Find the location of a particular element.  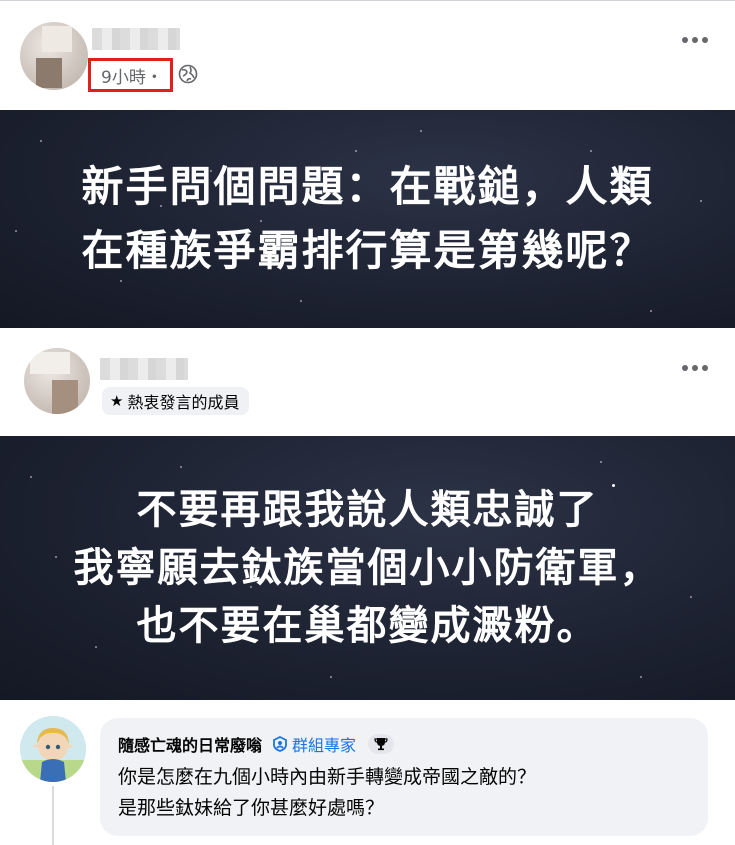

commenter-avatar-figure is located at coordinates (53, 749).